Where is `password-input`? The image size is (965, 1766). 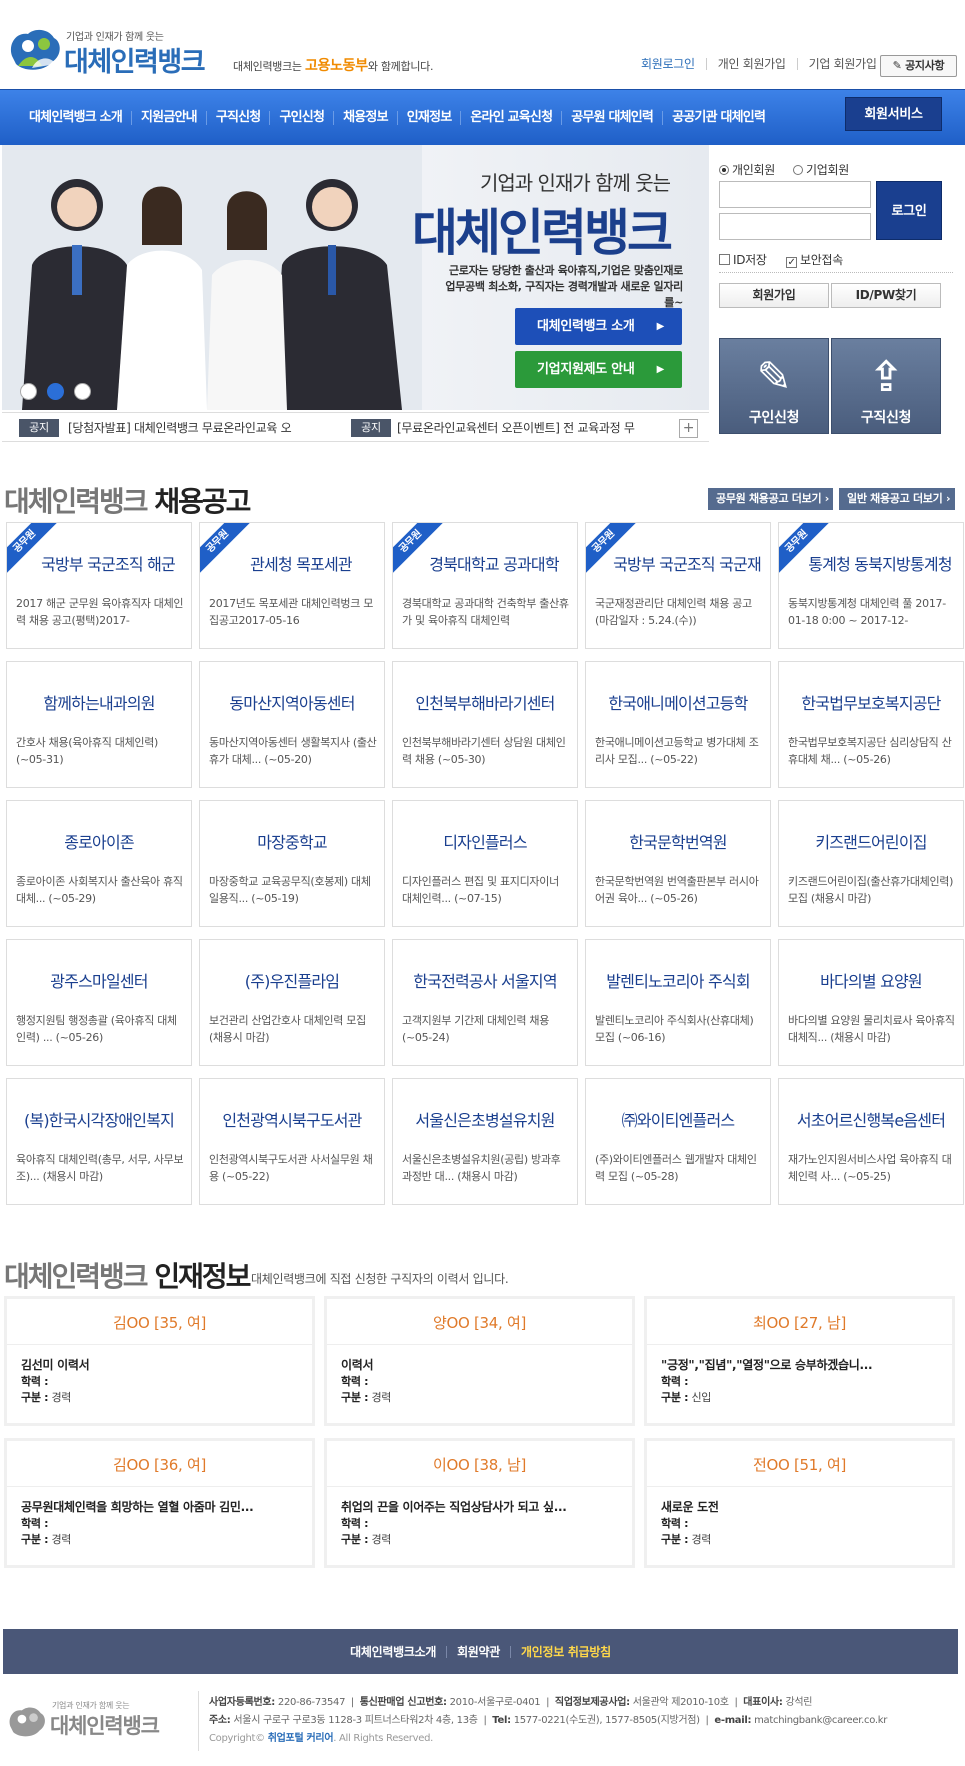
password-input is located at coordinates (795, 226).